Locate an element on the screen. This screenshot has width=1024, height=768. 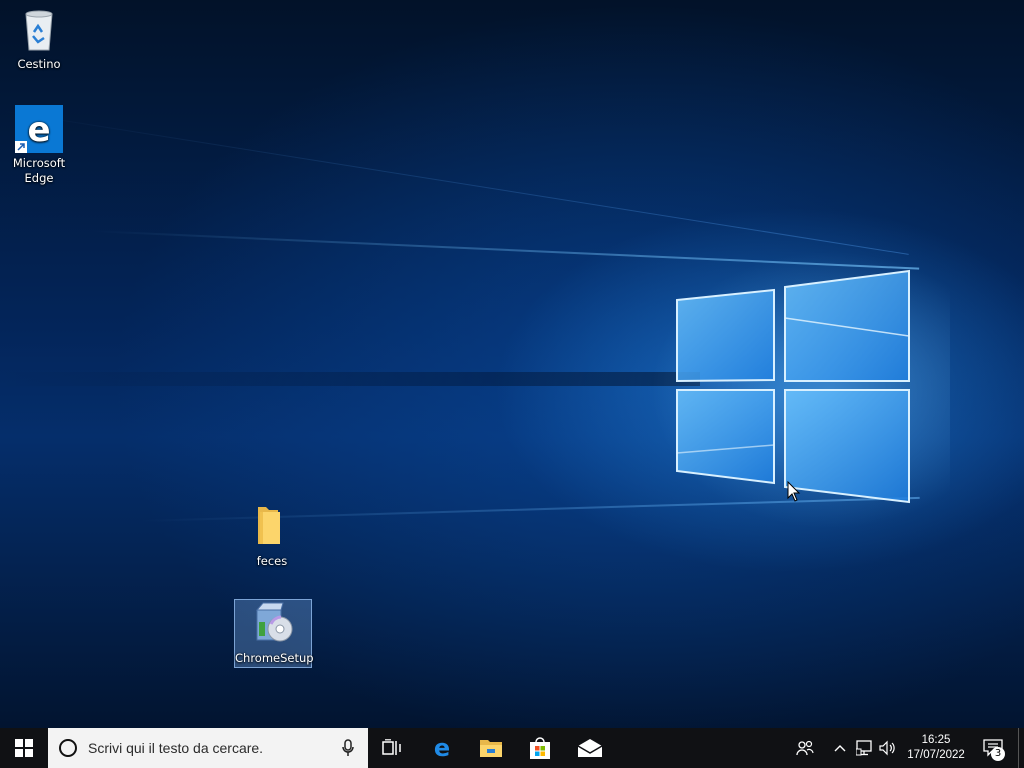
desktop-icon-chromesetup: ChromeSetup is located at coordinates (274, 633).